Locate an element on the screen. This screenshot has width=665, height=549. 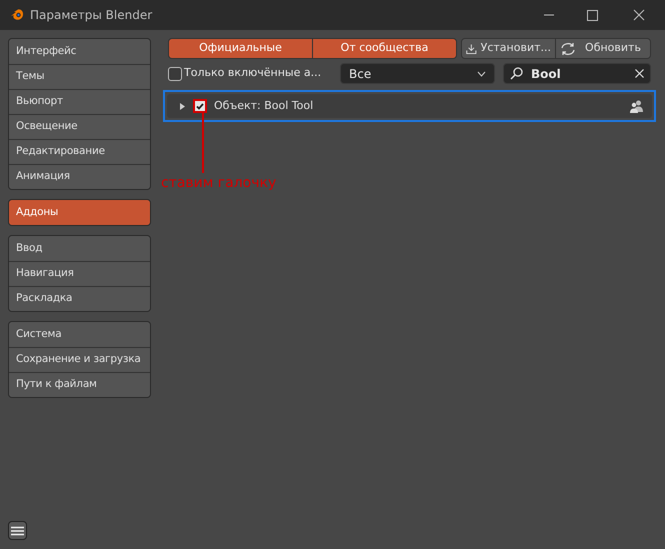
sidebar-item: Темы is located at coordinates (79, 76).